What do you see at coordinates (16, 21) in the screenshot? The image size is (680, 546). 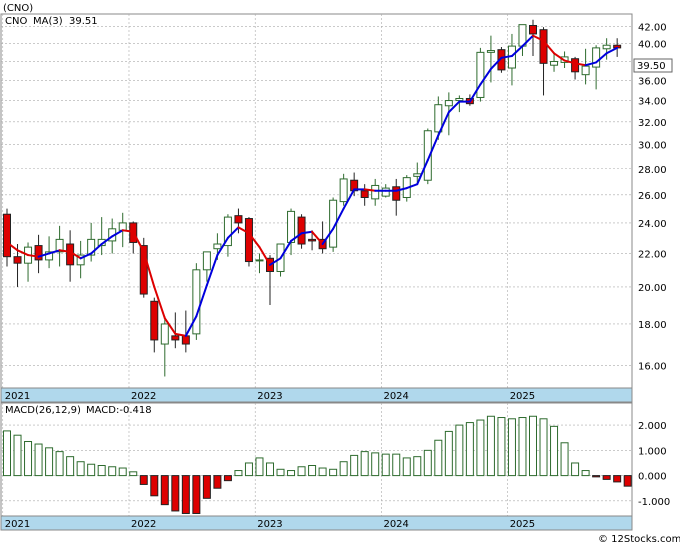 I see `legend-ticker: CNO` at bounding box center [16, 21].